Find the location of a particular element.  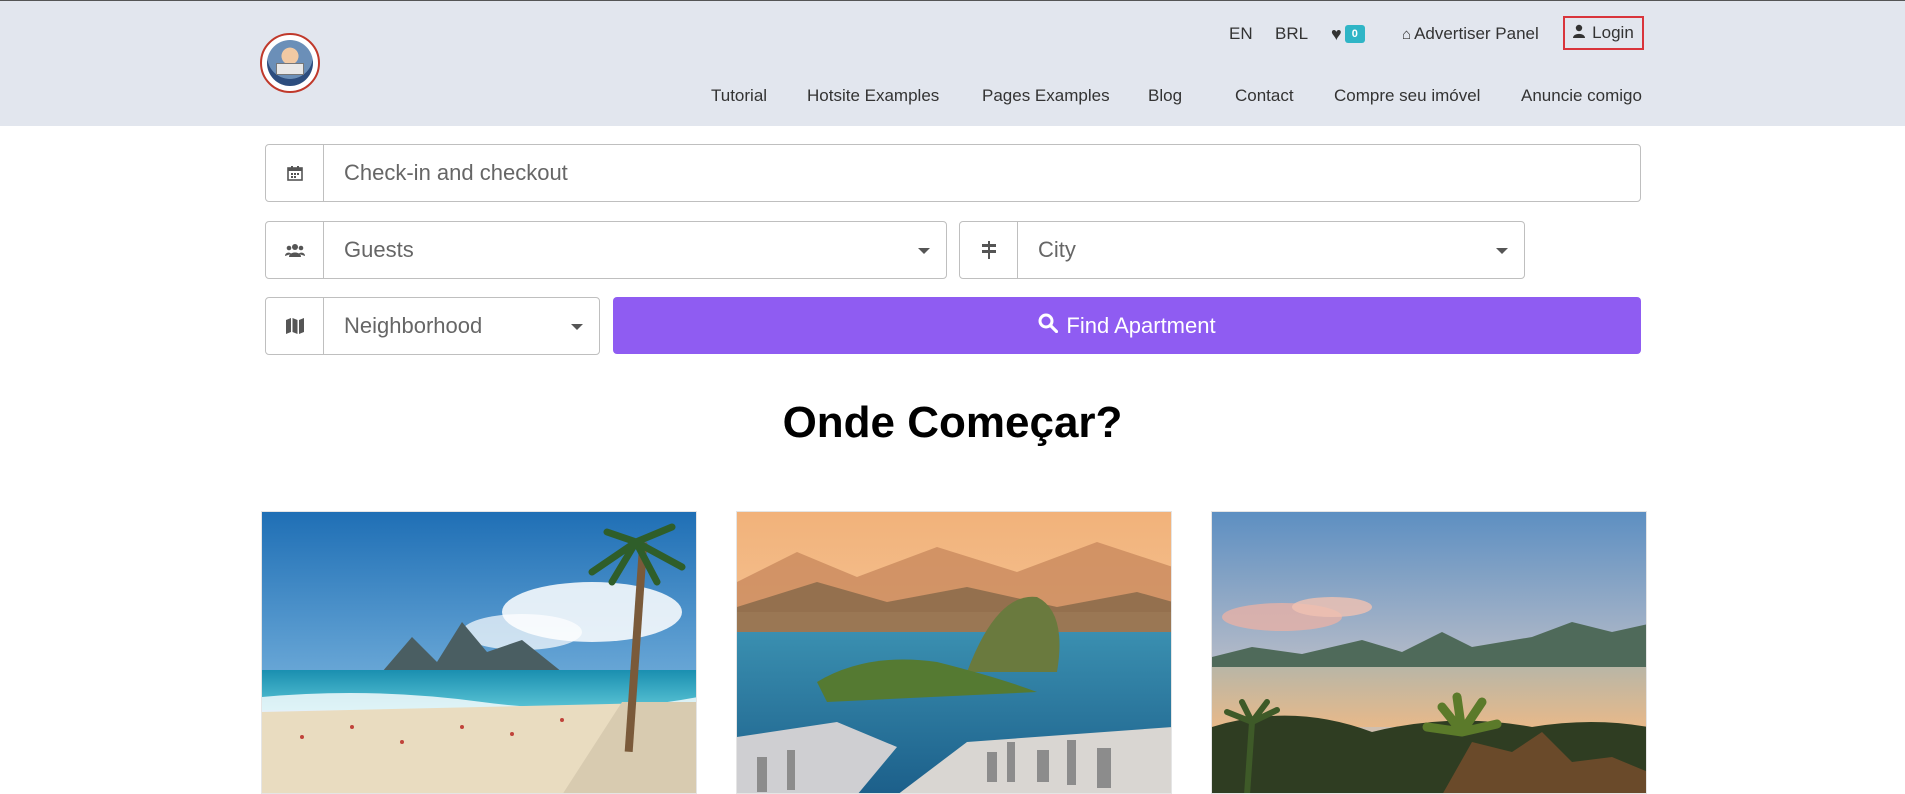

heart-icon: ♥ is located at coordinates (1336, 34).